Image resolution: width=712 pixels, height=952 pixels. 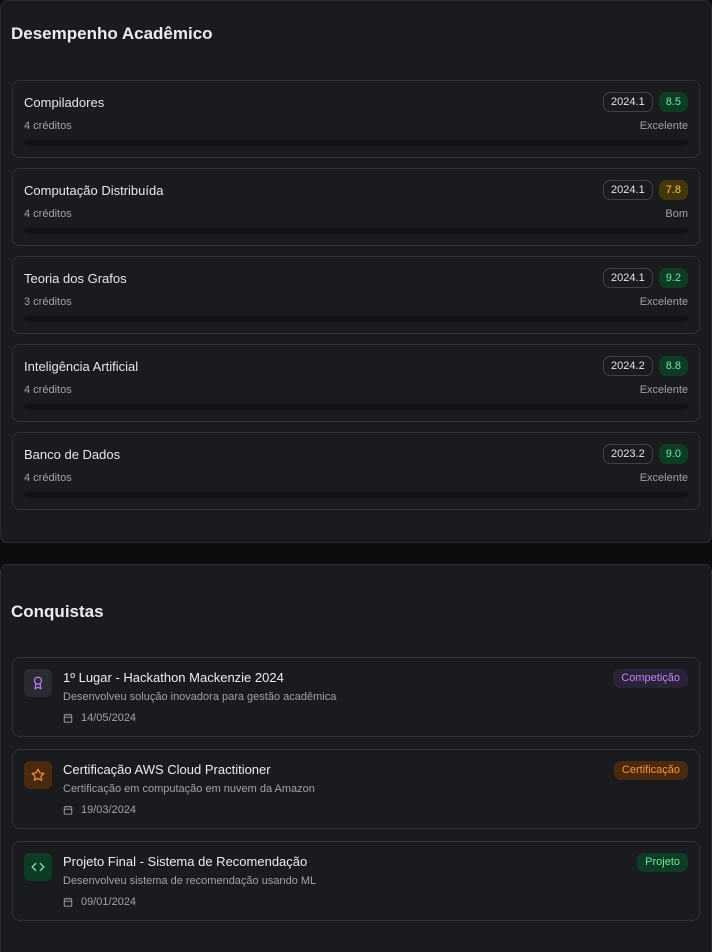 What do you see at coordinates (38, 775) in the screenshot?
I see `star-icon` at bounding box center [38, 775].